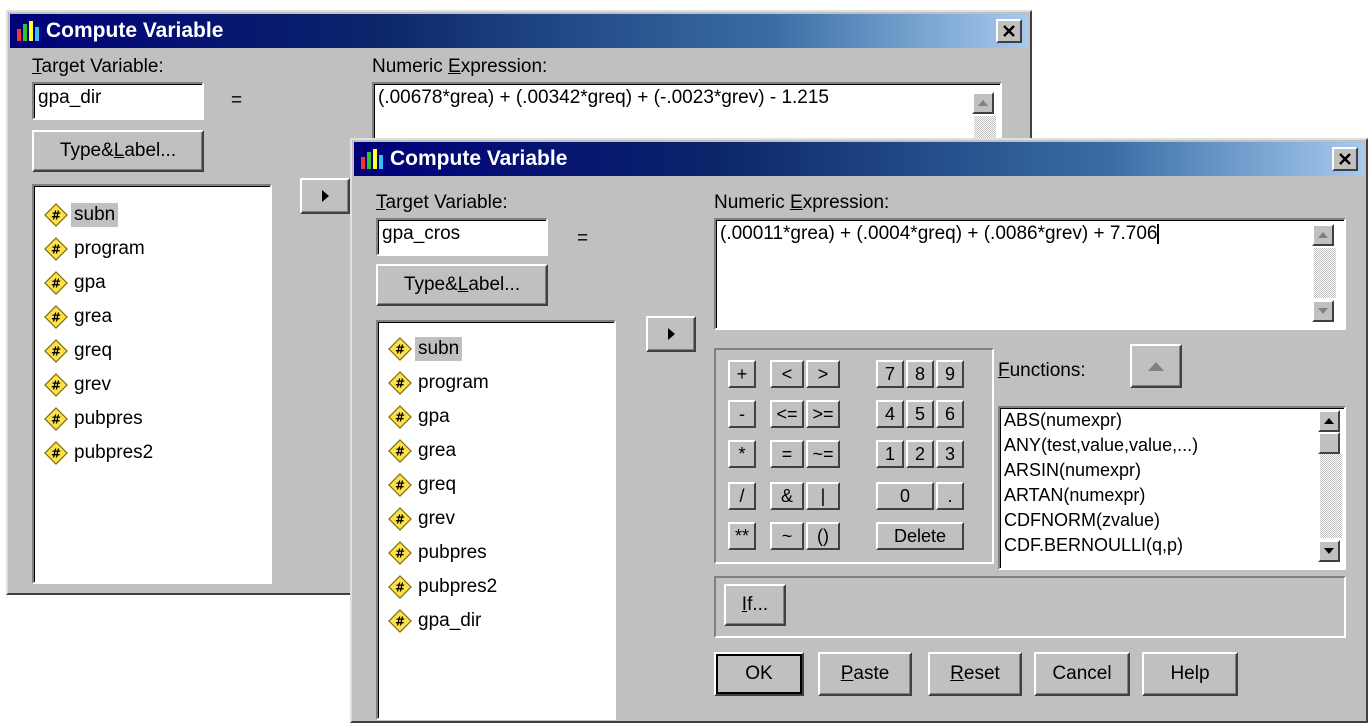 This screenshot has height=723, width=1368. I want to click on ok-button: OK, so click(759, 674).